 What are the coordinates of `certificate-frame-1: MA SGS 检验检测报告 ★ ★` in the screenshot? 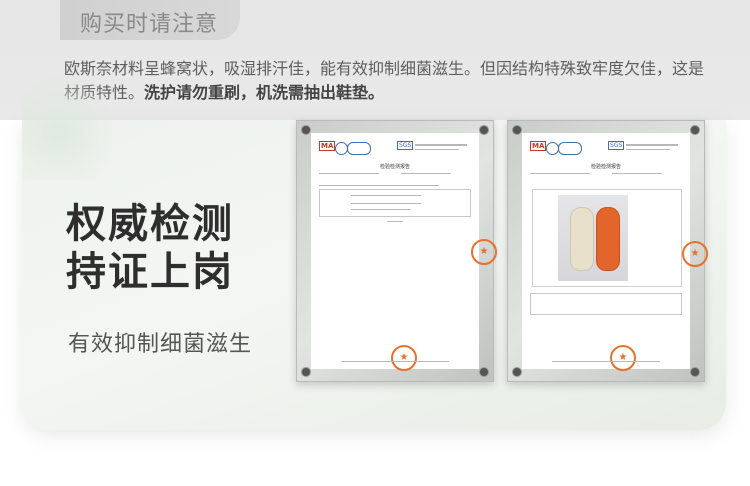 It's located at (396, 251).